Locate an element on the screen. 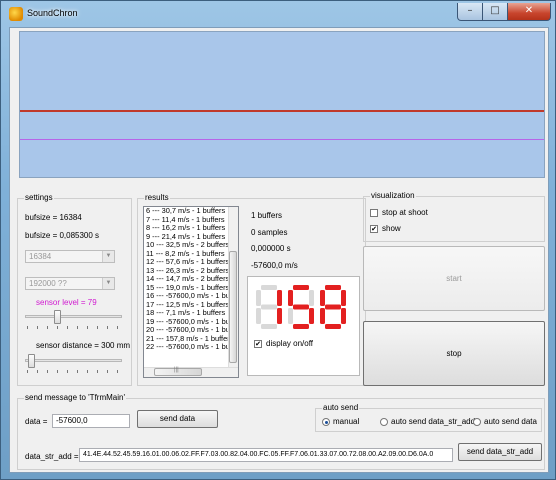 The width and height of the screenshot is (556, 480). bufsize-select: 16384 ▼ is located at coordinates (70, 256).